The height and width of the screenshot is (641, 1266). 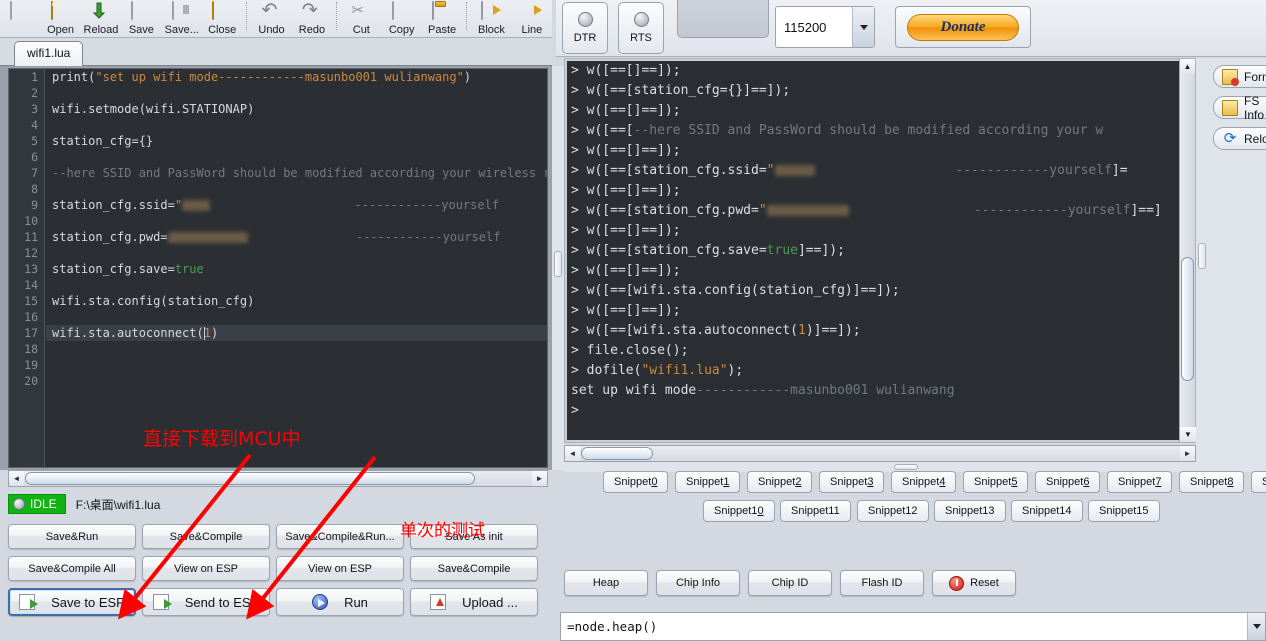 What do you see at coordinates (585, 28) in the screenshot?
I see `dtr-button: DTR` at bounding box center [585, 28].